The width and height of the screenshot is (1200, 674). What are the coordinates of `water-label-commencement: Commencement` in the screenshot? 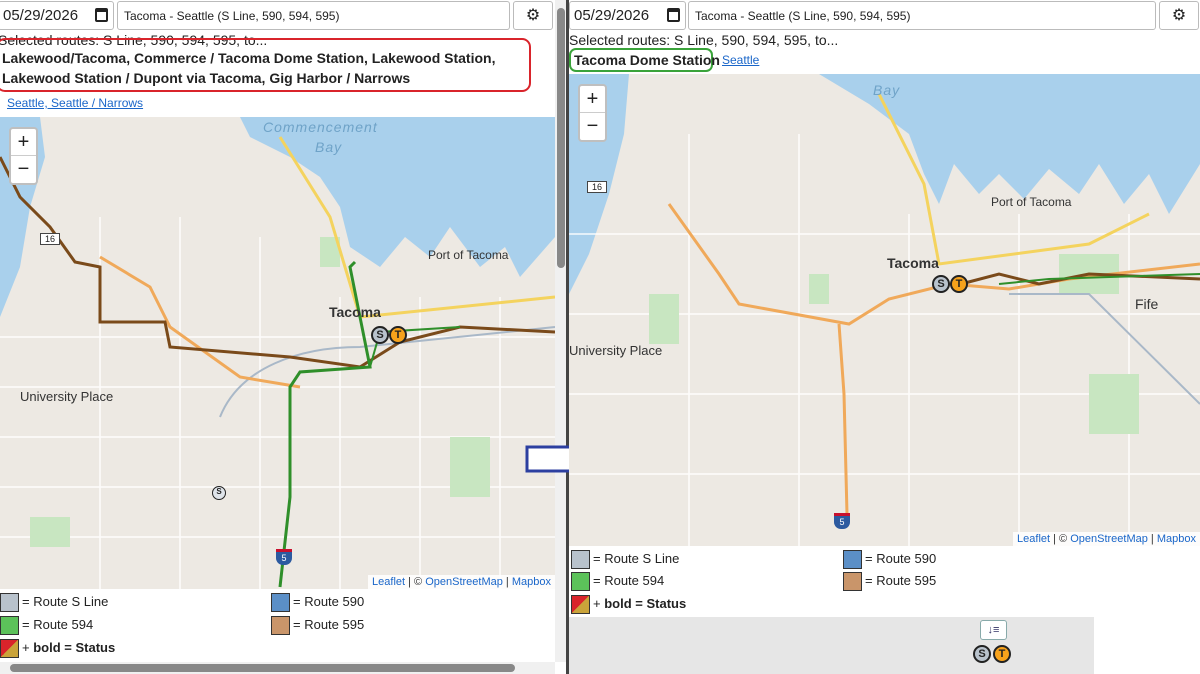 It's located at (320, 127).